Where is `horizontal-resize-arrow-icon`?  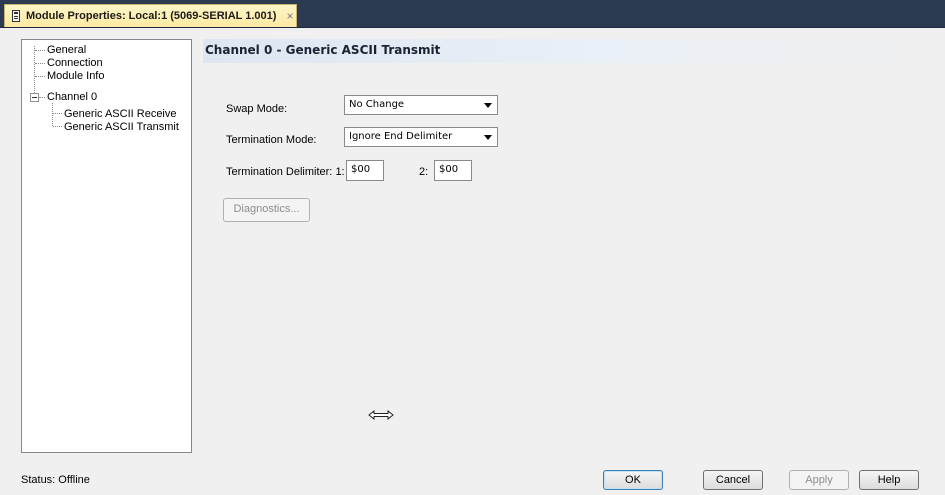 horizontal-resize-arrow-icon is located at coordinates (381, 415).